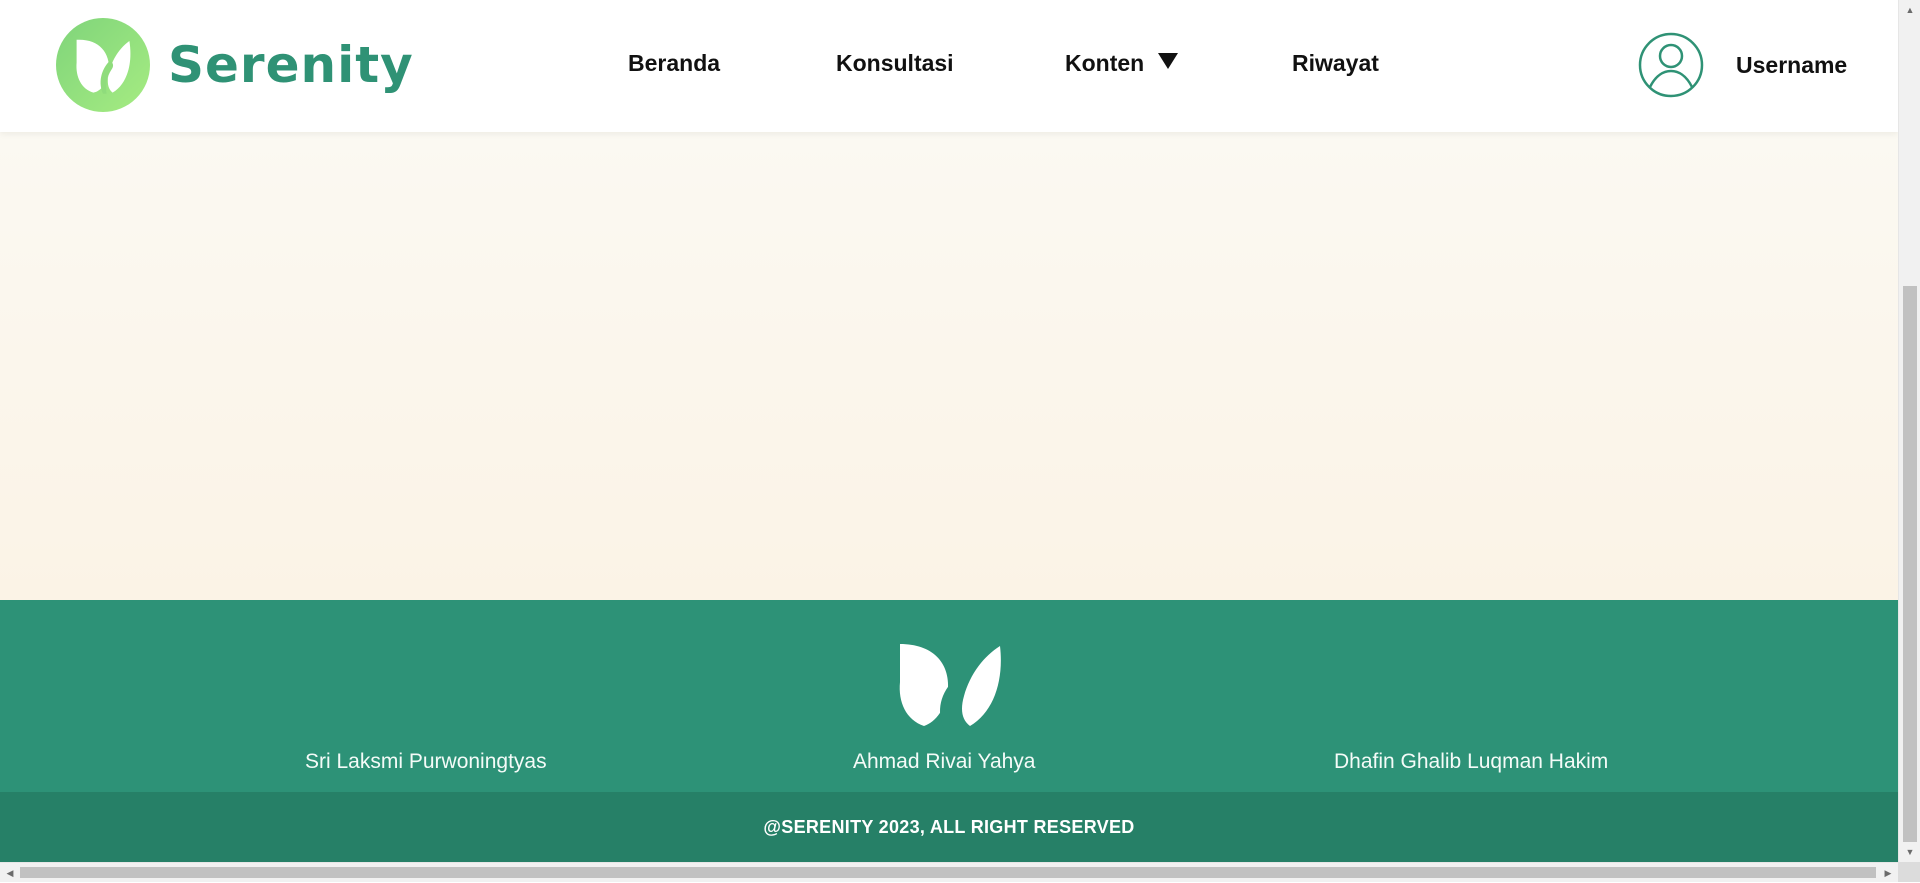 The image size is (1920, 883). Describe the element at coordinates (1910, 564) in the screenshot. I see `vertical-scroll-thumb` at that location.